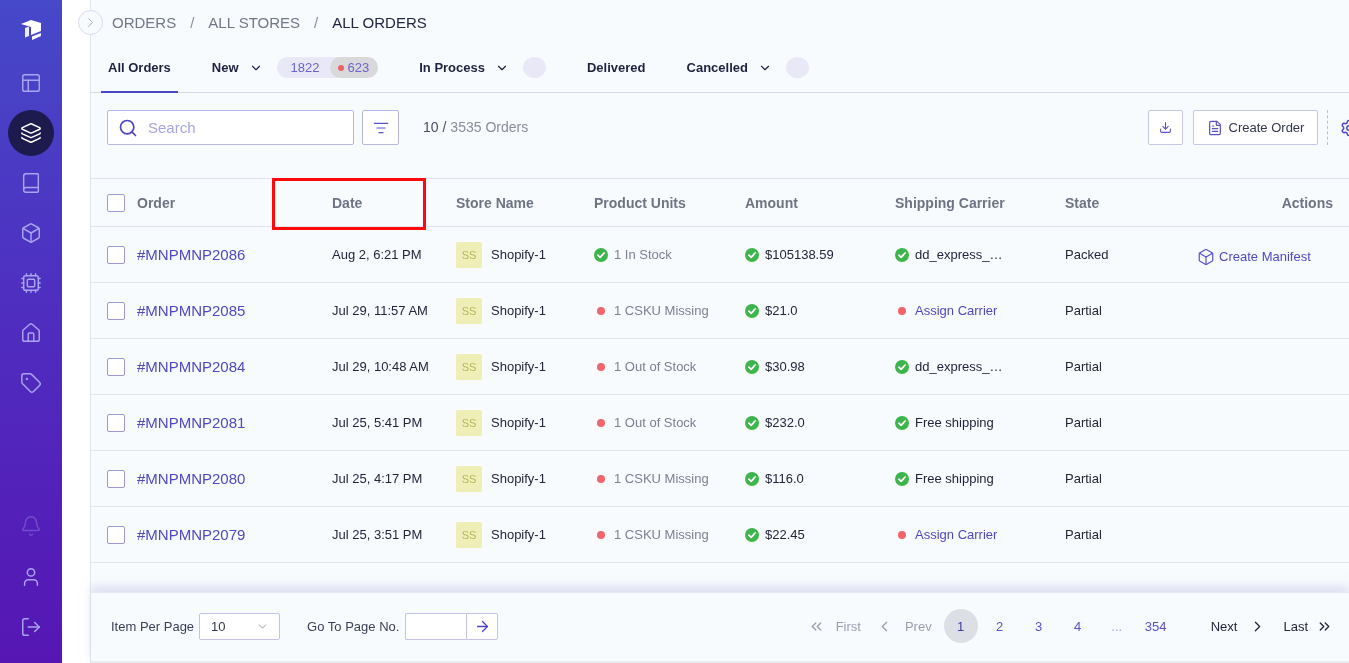 The image size is (1349, 663). Describe the element at coordinates (340, 67) in the screenshot. I see `alert-dot-icon` at that location.